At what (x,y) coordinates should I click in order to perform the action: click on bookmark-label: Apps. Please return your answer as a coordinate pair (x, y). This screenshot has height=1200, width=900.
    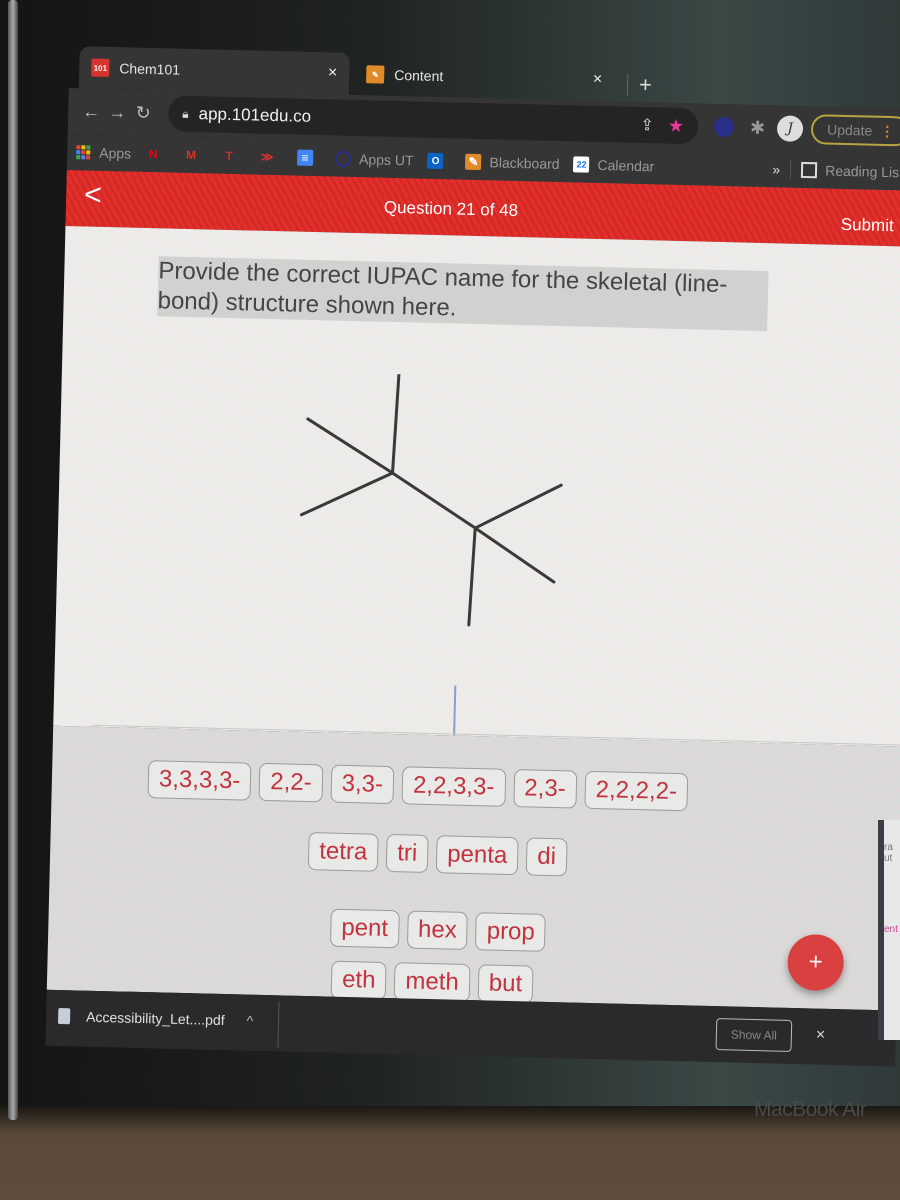
    Looking at the image, I should click on (115, 153).